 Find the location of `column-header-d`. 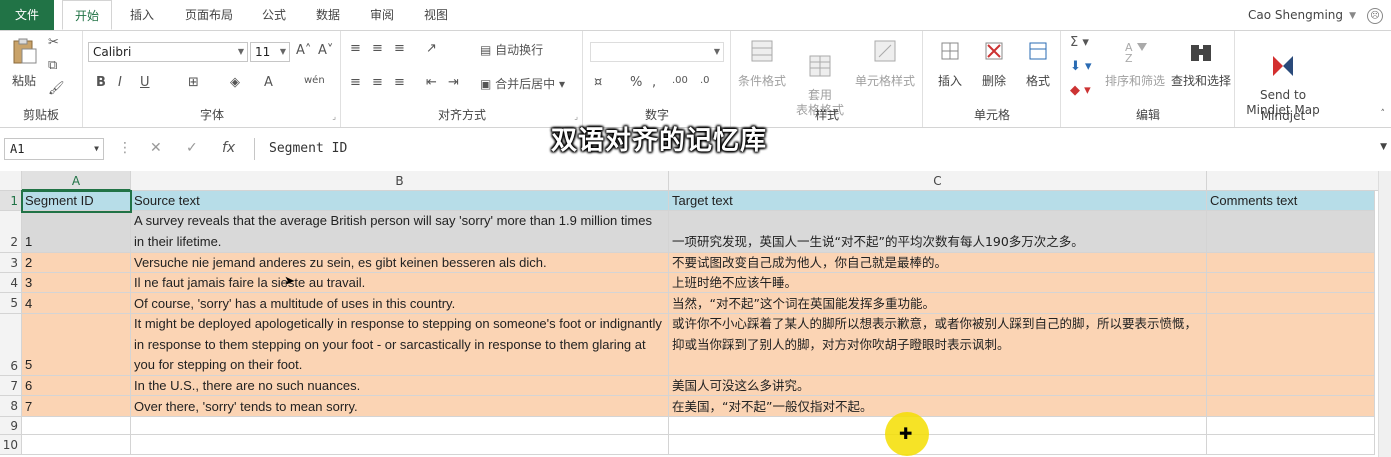

column-header-d is located at coordinates (1293, 181).